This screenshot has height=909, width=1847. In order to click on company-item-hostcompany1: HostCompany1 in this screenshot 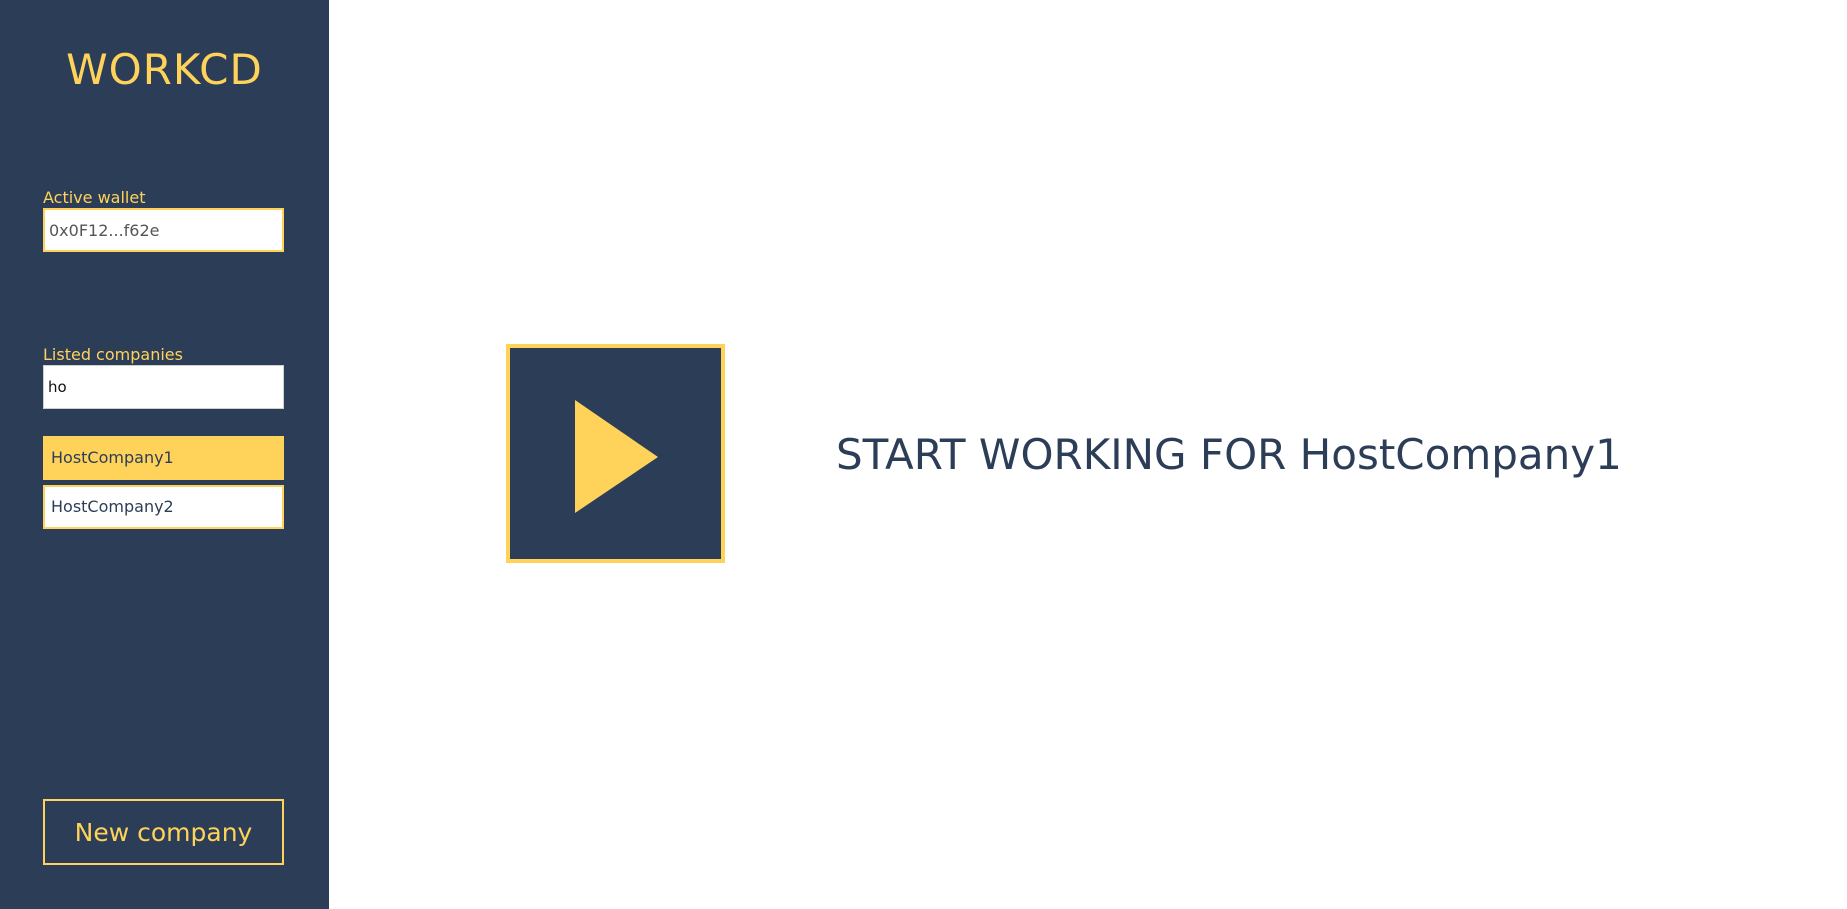, I will do `click(163, 458)`.